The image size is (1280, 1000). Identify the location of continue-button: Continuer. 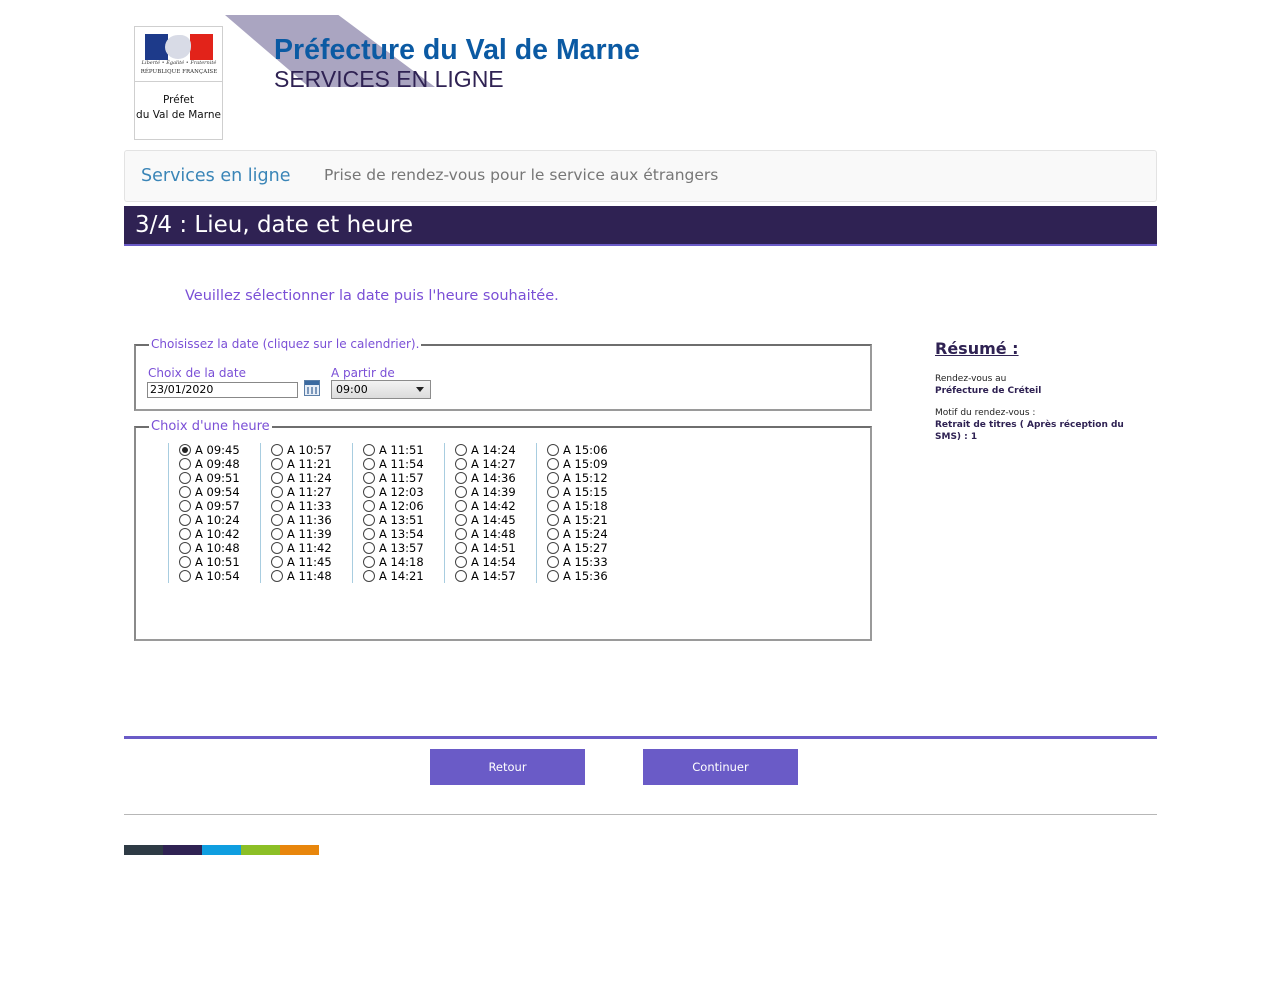
(720, 767).